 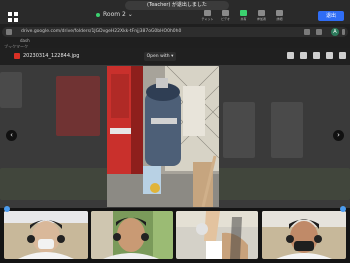 What do you see at coordinates (338, 135) in the screenshot?
I see `next-image-button: ›` at bounding box center [338, 135].